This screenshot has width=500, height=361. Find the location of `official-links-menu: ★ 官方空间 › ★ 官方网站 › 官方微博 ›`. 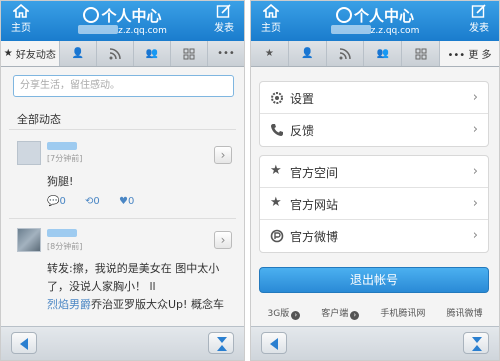

official-links-menu: ★ 官方空间 › ★ 官方网站 › 官方微博 › is located at coordinates (374, 204).